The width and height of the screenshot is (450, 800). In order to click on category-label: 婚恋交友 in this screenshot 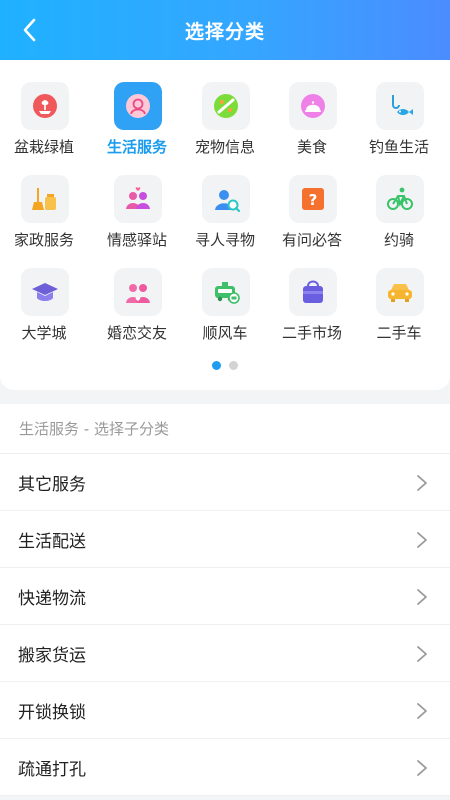, I will do `click(136, 333)`.